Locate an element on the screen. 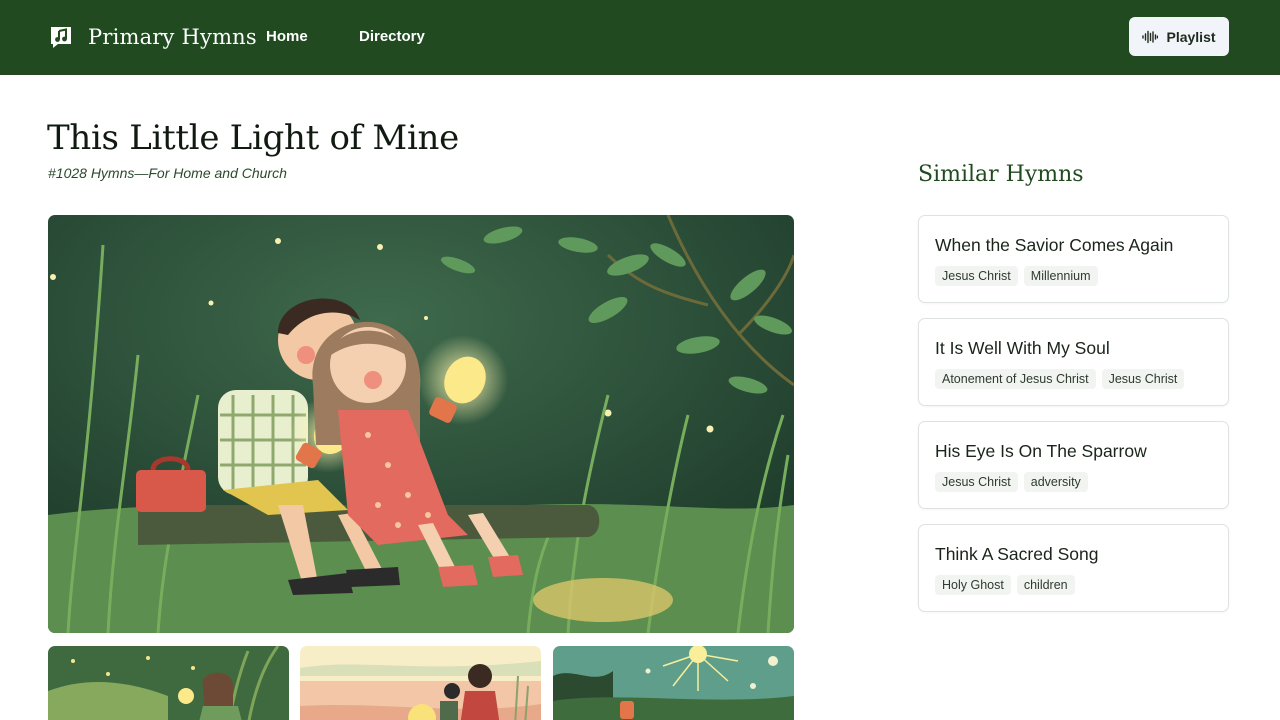 This screenshot has width=1280, height=720. tag-list: Atonement of Jesus Christ Jesus Christ is located at coordinates (1073, 379).